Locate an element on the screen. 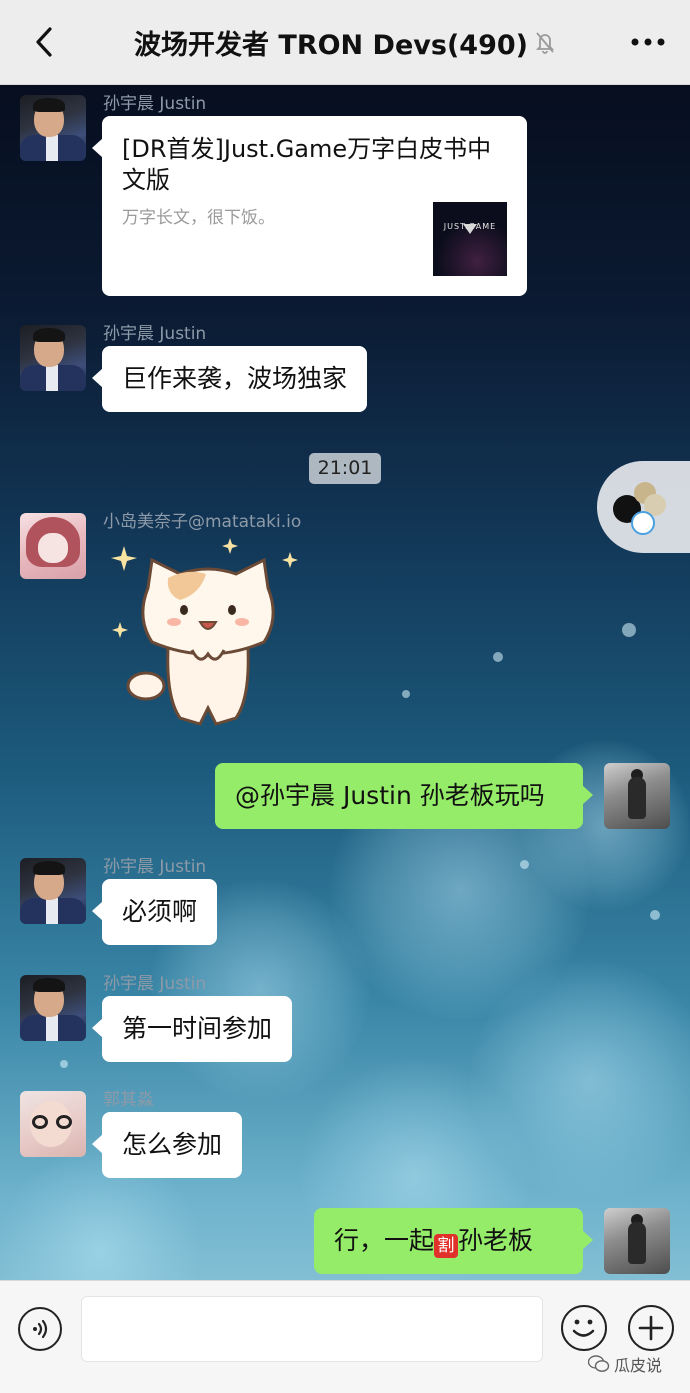  wechat-icon is located at coordinates (599, 1363).